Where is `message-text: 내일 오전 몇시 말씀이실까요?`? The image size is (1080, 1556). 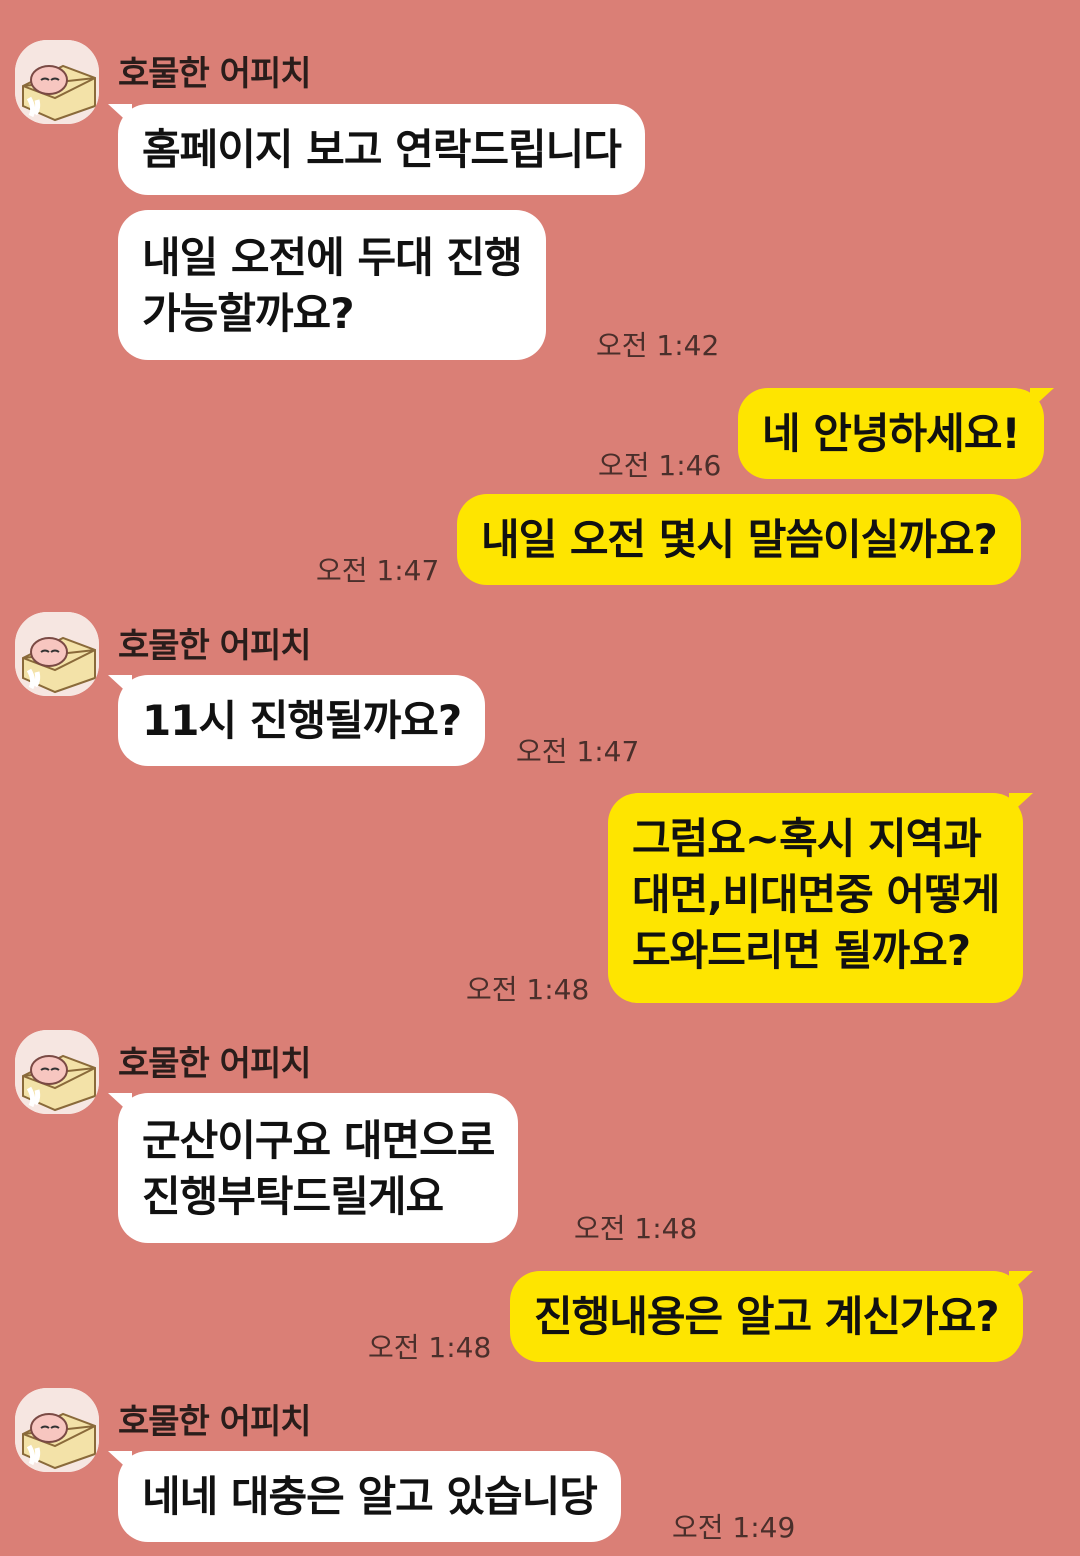
message-text: 내일 오전 몇시 말씀이실까요? is located at coordinates (739, 539).